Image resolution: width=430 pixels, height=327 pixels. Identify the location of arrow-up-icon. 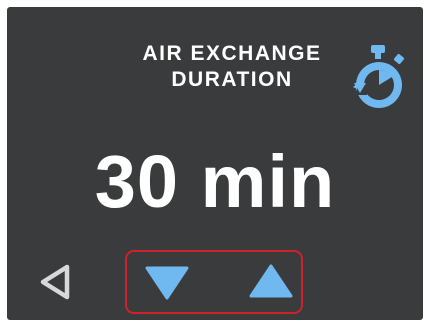
(271, 281).